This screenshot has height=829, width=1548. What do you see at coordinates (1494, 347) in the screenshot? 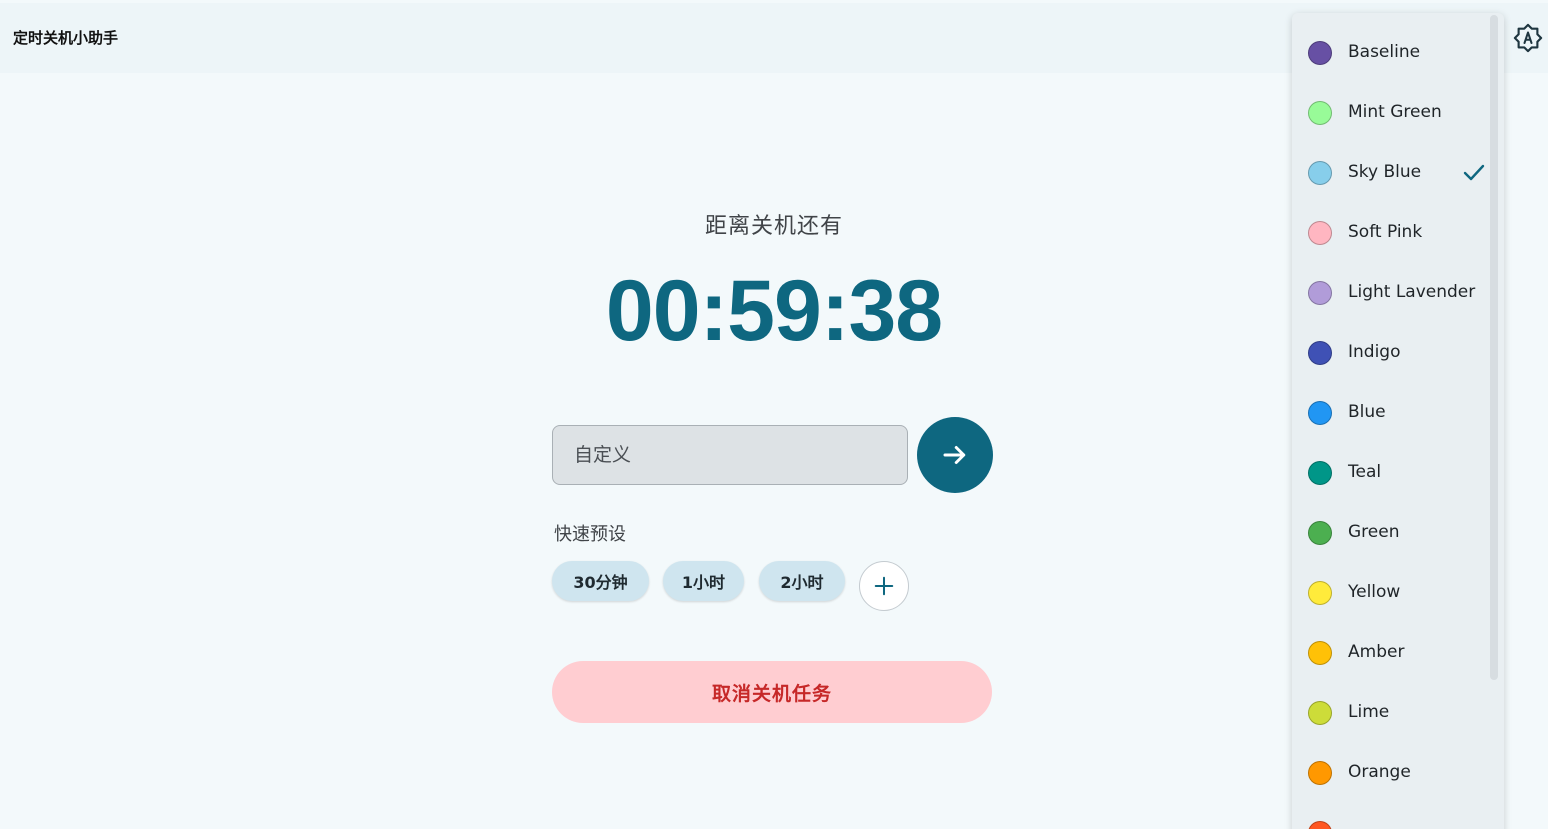
I see `menu-scrollbar` at bounding box center [1494, 347].